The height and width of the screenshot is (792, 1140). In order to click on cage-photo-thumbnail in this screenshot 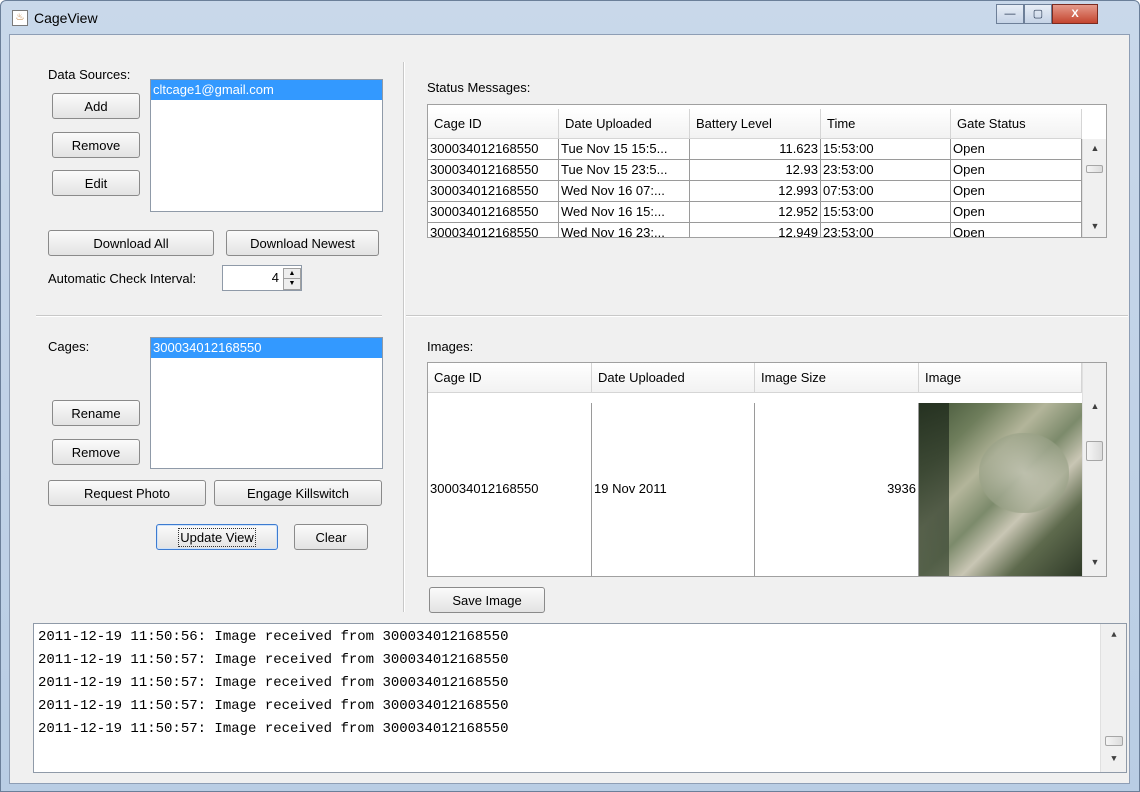, I will do `click(1000, 489)`.